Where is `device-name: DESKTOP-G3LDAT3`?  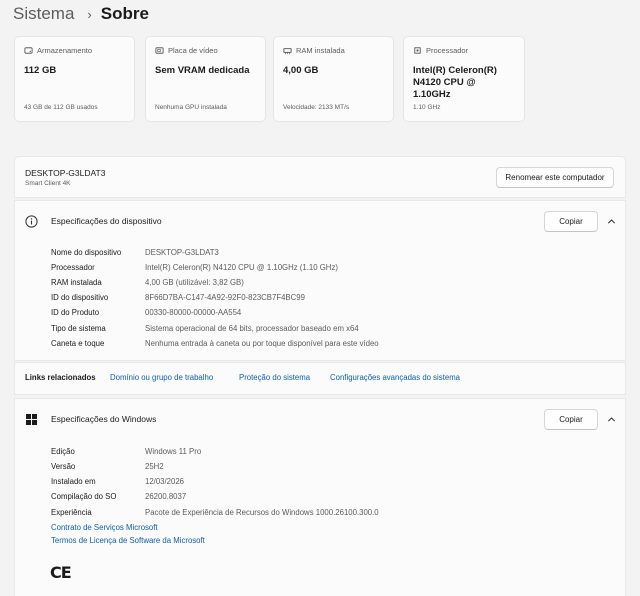 device-name: DESKTOP-G3LDAT3 is located at coordinates (65, 173).